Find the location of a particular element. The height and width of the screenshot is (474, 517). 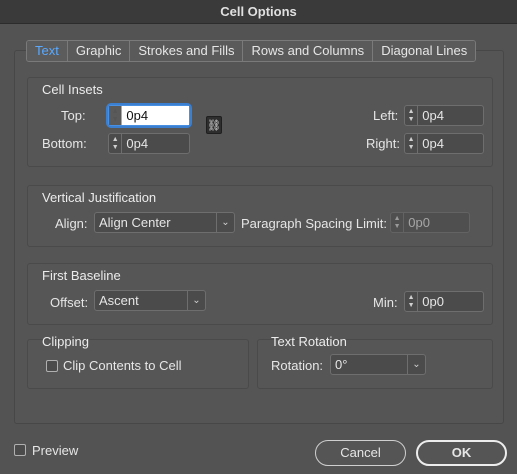

tab-graphic: Graphic is located at coordinates (98, 51).